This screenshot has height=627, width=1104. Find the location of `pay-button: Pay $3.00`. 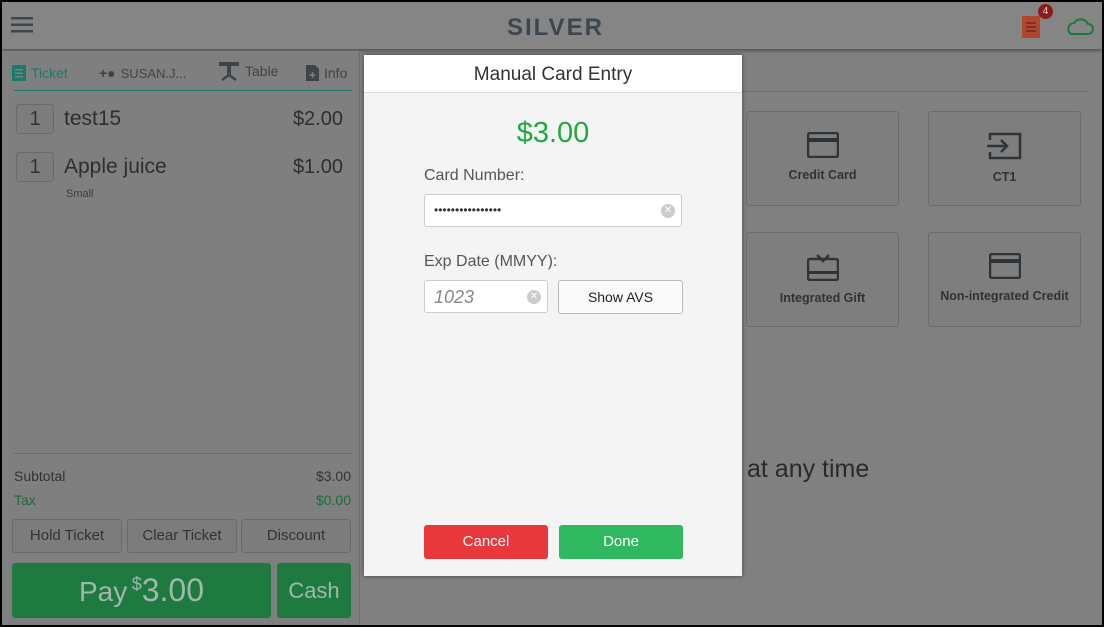

pay-button: Pay $3.00 is located at coordinates (141, 590).